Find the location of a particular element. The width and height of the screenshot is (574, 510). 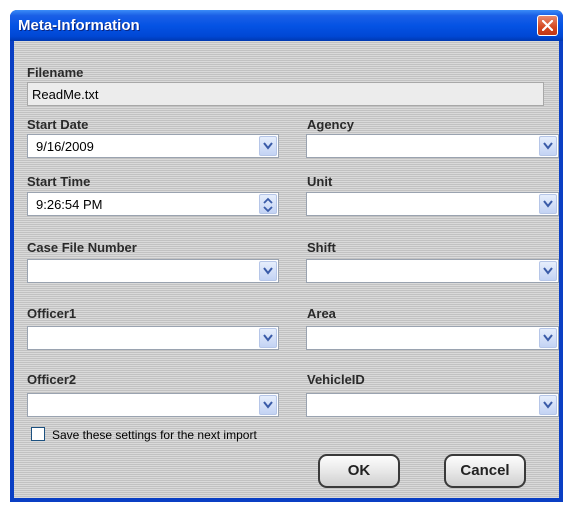

start-date-value: 9/16/2009 is located at coordinates (65, 146).